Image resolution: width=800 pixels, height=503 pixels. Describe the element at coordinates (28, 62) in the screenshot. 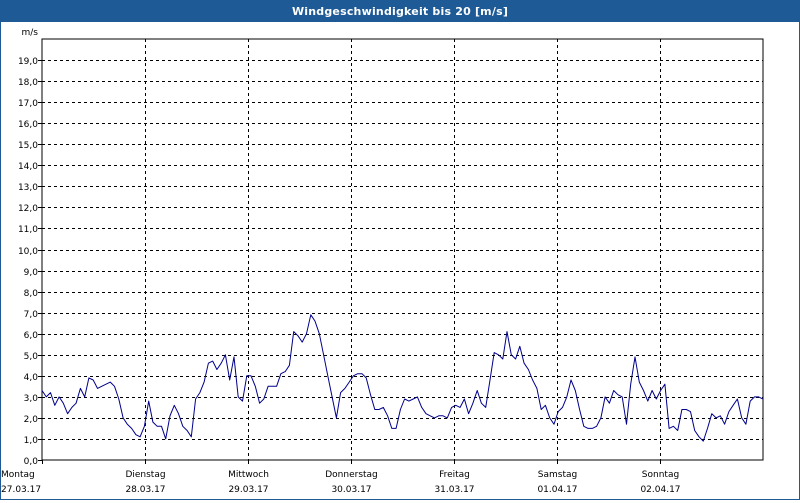

I see `y-tick-label: 19,0` at that location.